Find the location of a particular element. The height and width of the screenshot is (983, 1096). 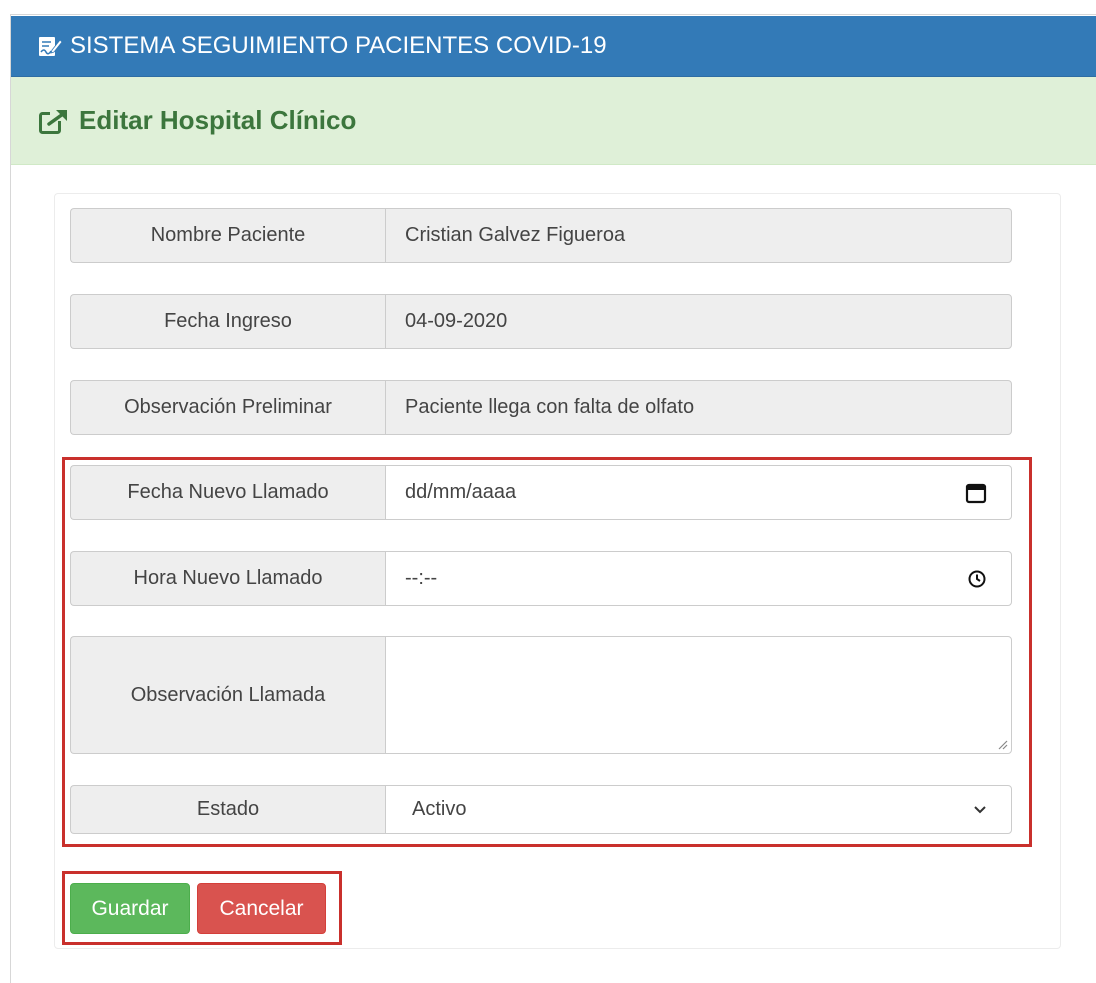

patient-name-field: Cristian Galvez Figueroa is located at coordinates (698, 235).